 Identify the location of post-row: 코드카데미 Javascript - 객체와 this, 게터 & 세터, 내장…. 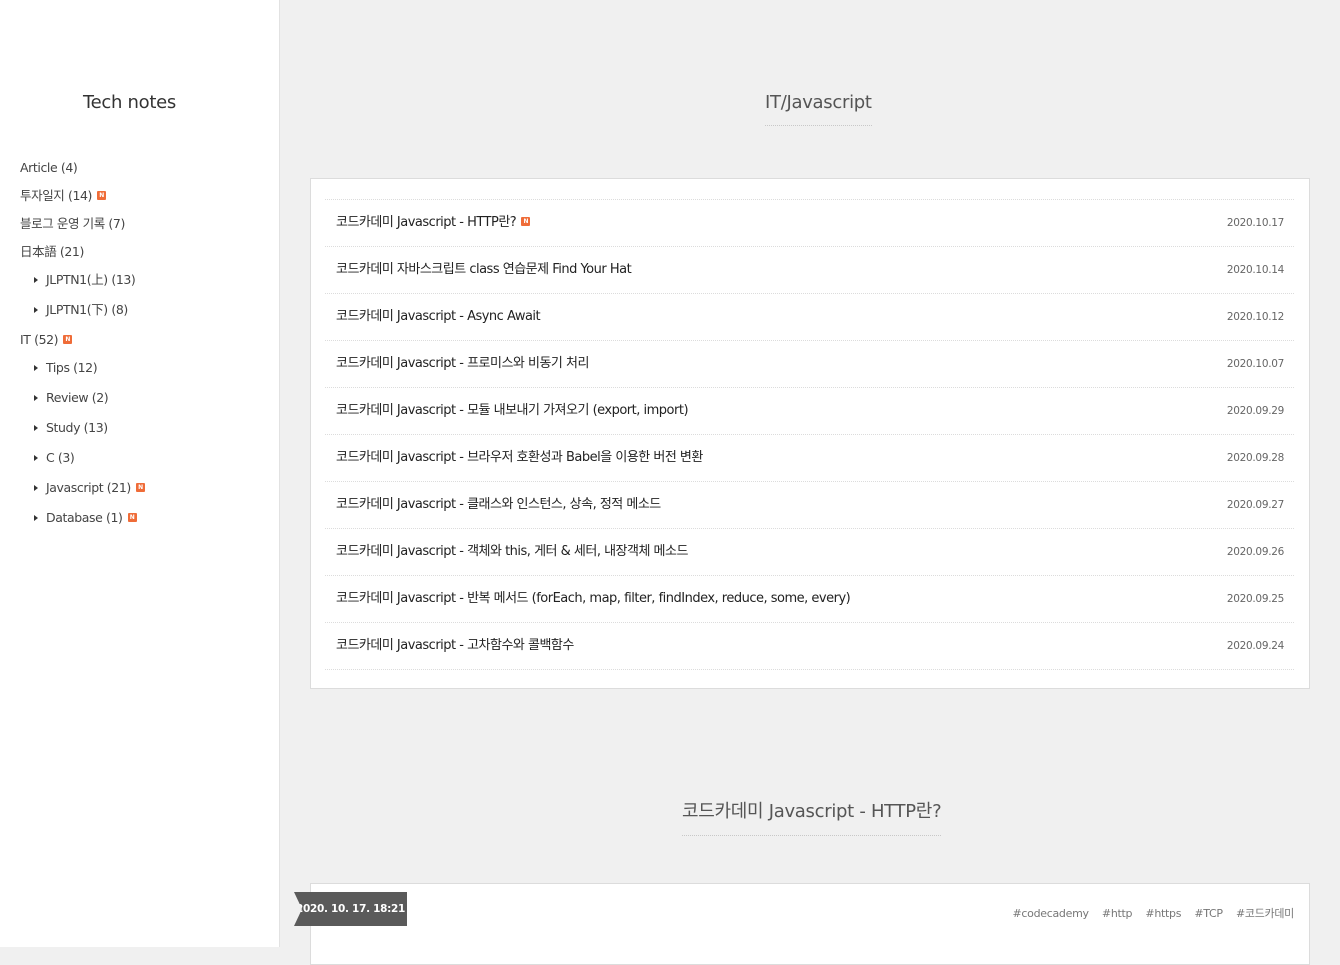
(809, 552).